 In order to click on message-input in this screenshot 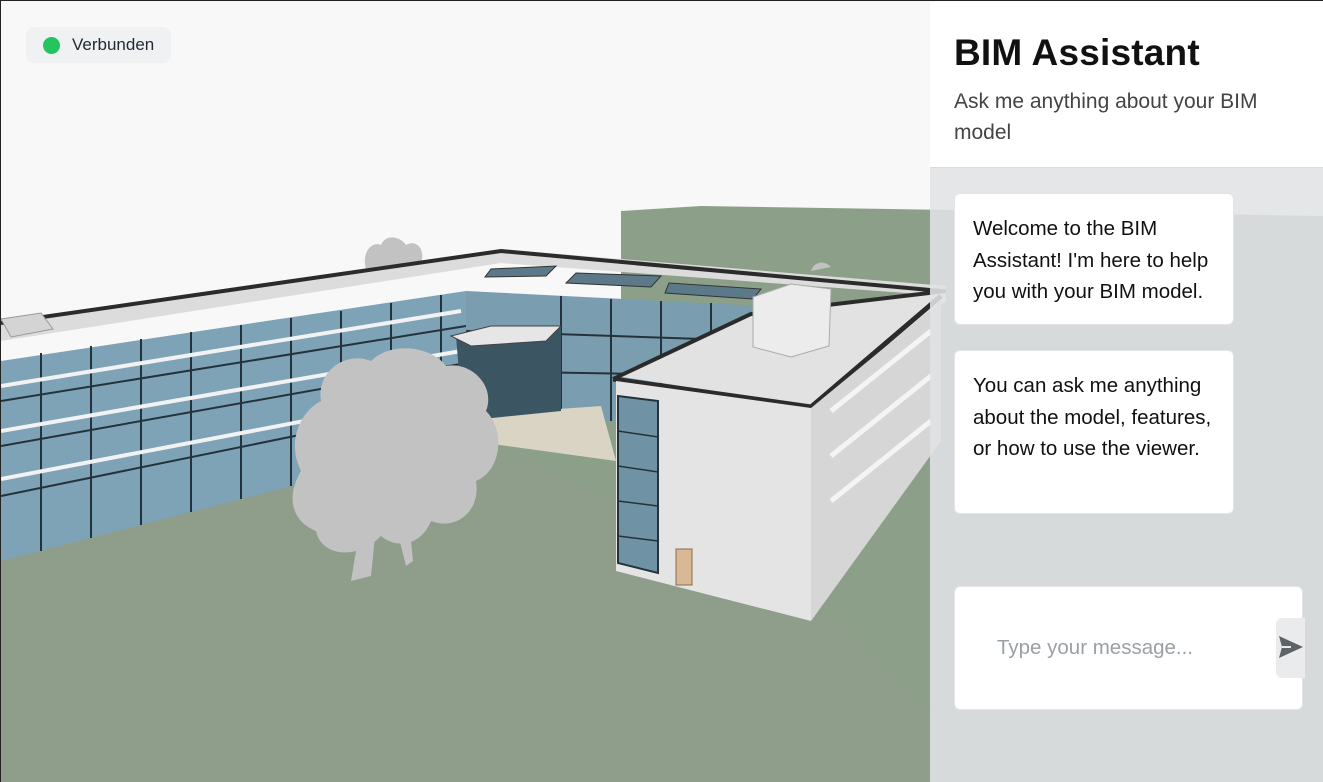, I will do `click(1100, 648)`.